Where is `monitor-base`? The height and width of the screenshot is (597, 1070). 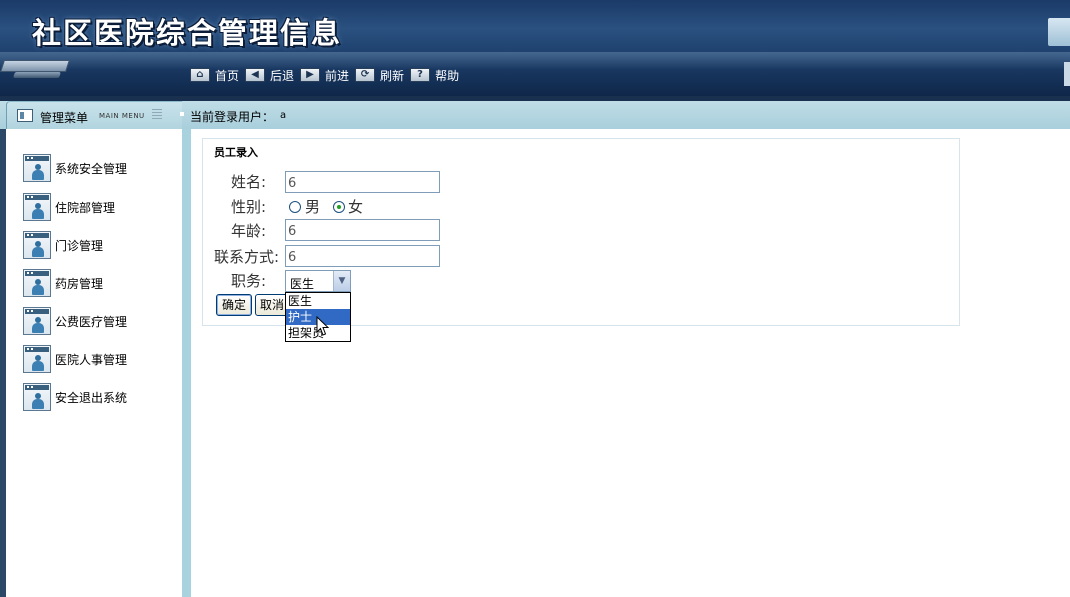
monitor-base is located at coordinates (37, 75).